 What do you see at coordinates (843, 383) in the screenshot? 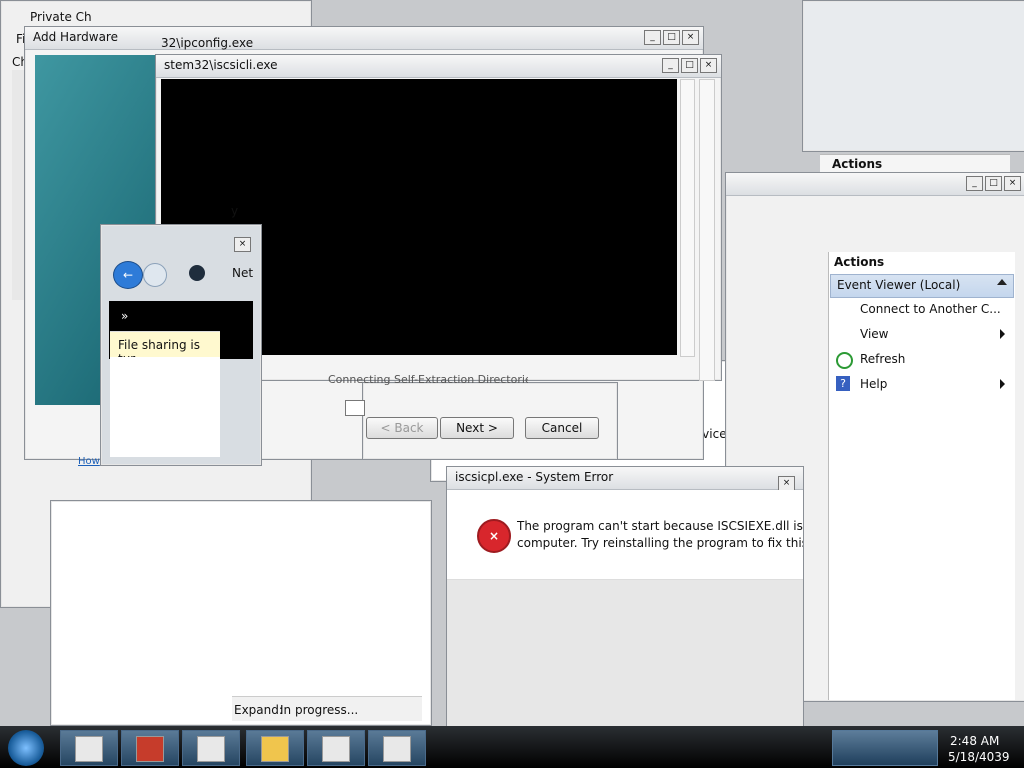
I see `help-icon: ?` at bounding box center [843, 383].